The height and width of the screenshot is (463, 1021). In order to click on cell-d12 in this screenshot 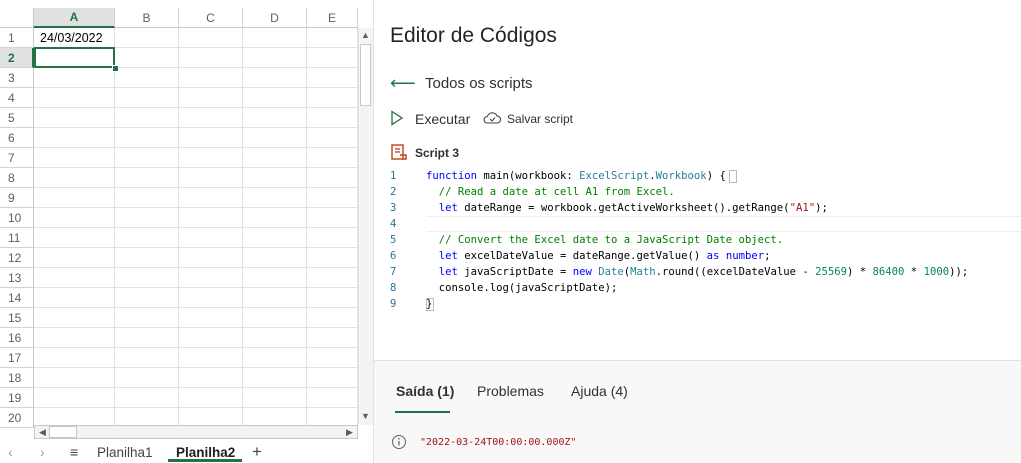, I will do `click(275, 258)`.